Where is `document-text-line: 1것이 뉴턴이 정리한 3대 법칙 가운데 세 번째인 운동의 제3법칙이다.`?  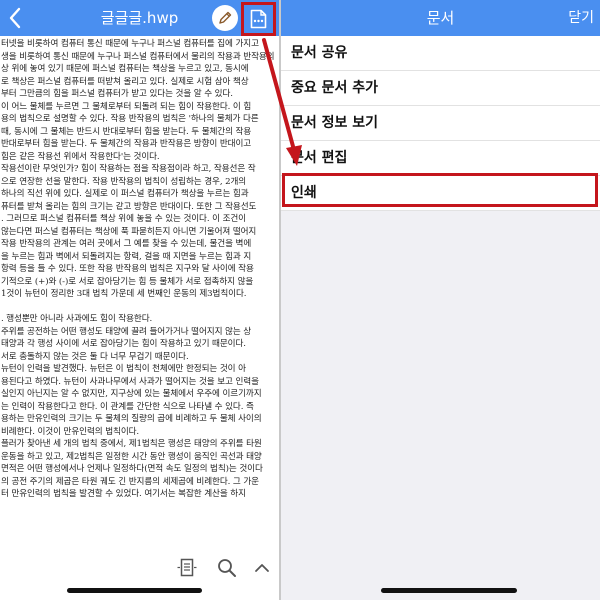 document-text-line: 1것이 뉴턴이 정리한 3대 법칙 가운데 세 번째인 운동의 제3법칙이다. is located at coordinates (124, 294).